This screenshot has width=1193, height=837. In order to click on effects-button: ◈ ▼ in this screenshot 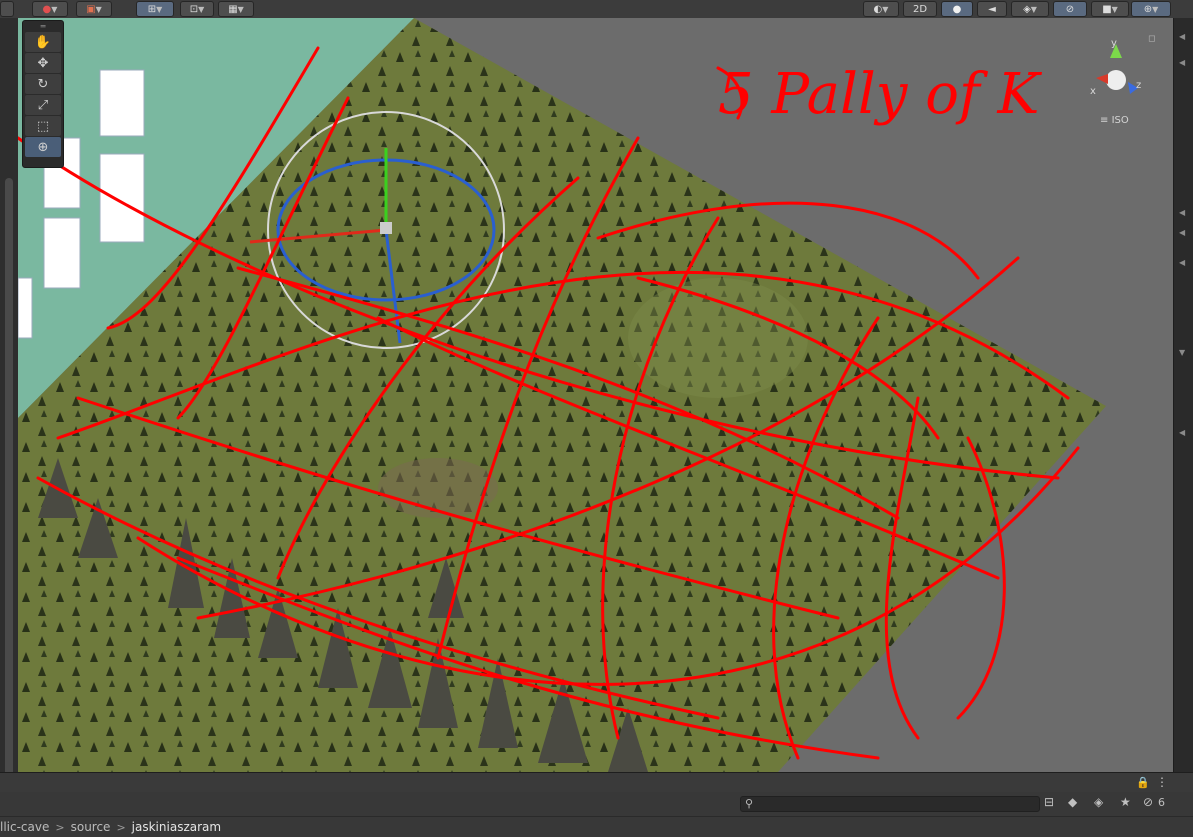, I will do `click(1030, 9)`.